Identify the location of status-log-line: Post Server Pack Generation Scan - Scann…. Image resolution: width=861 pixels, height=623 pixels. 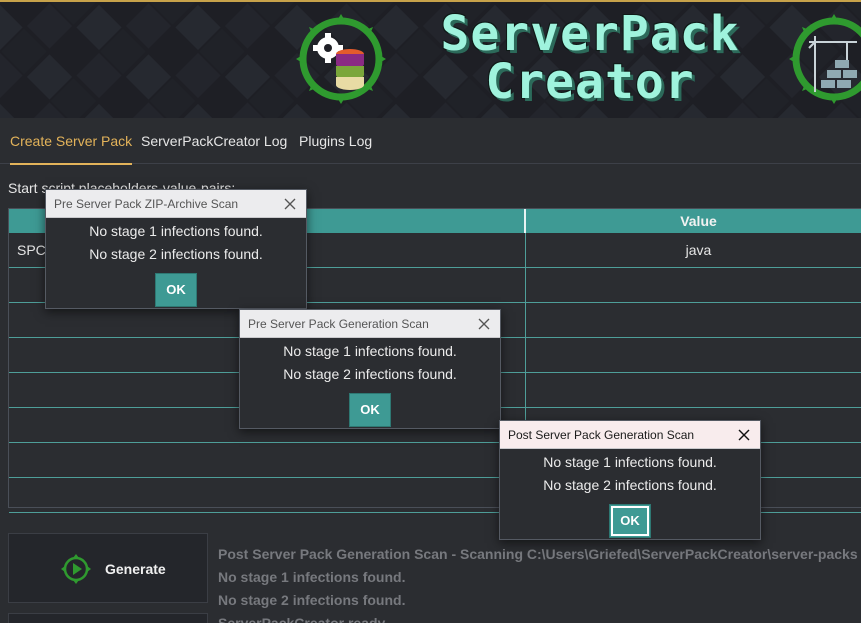
(538, 554).